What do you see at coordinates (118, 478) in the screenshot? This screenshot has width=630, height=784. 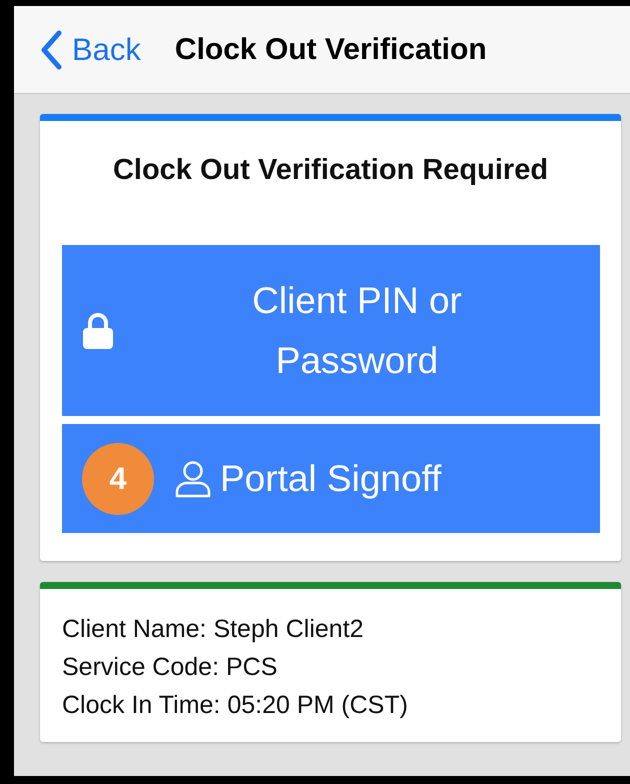 I see `count-badge: 4` at bounding box center [118, 478].